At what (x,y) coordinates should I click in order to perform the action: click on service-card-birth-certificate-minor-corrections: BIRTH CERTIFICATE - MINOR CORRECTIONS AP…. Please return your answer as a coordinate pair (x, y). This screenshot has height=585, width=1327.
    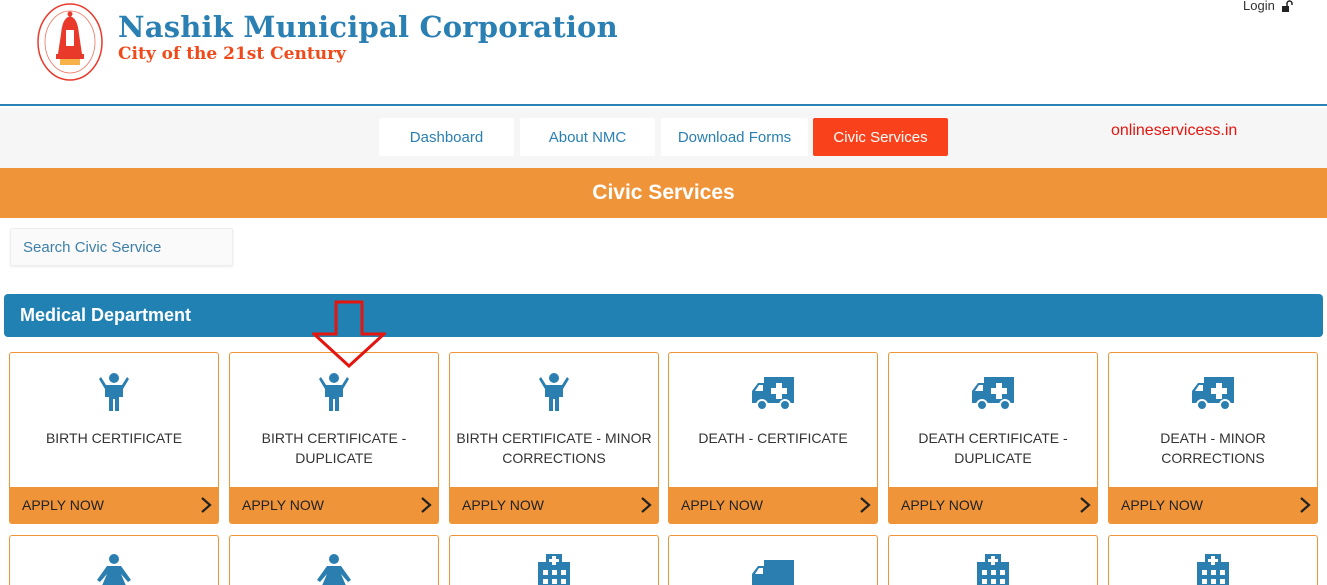
    Looking at the image, I should click on (554, 438).